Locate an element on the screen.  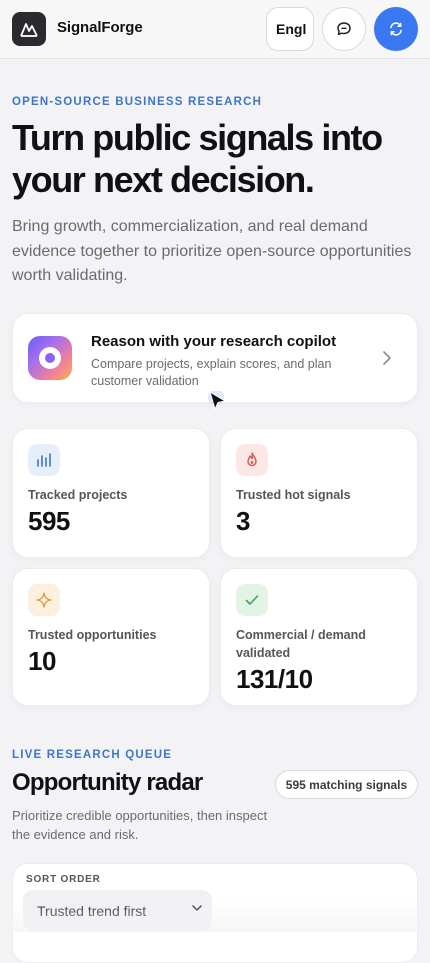
app-name: SignalForge is located at coordinates (100, 27).